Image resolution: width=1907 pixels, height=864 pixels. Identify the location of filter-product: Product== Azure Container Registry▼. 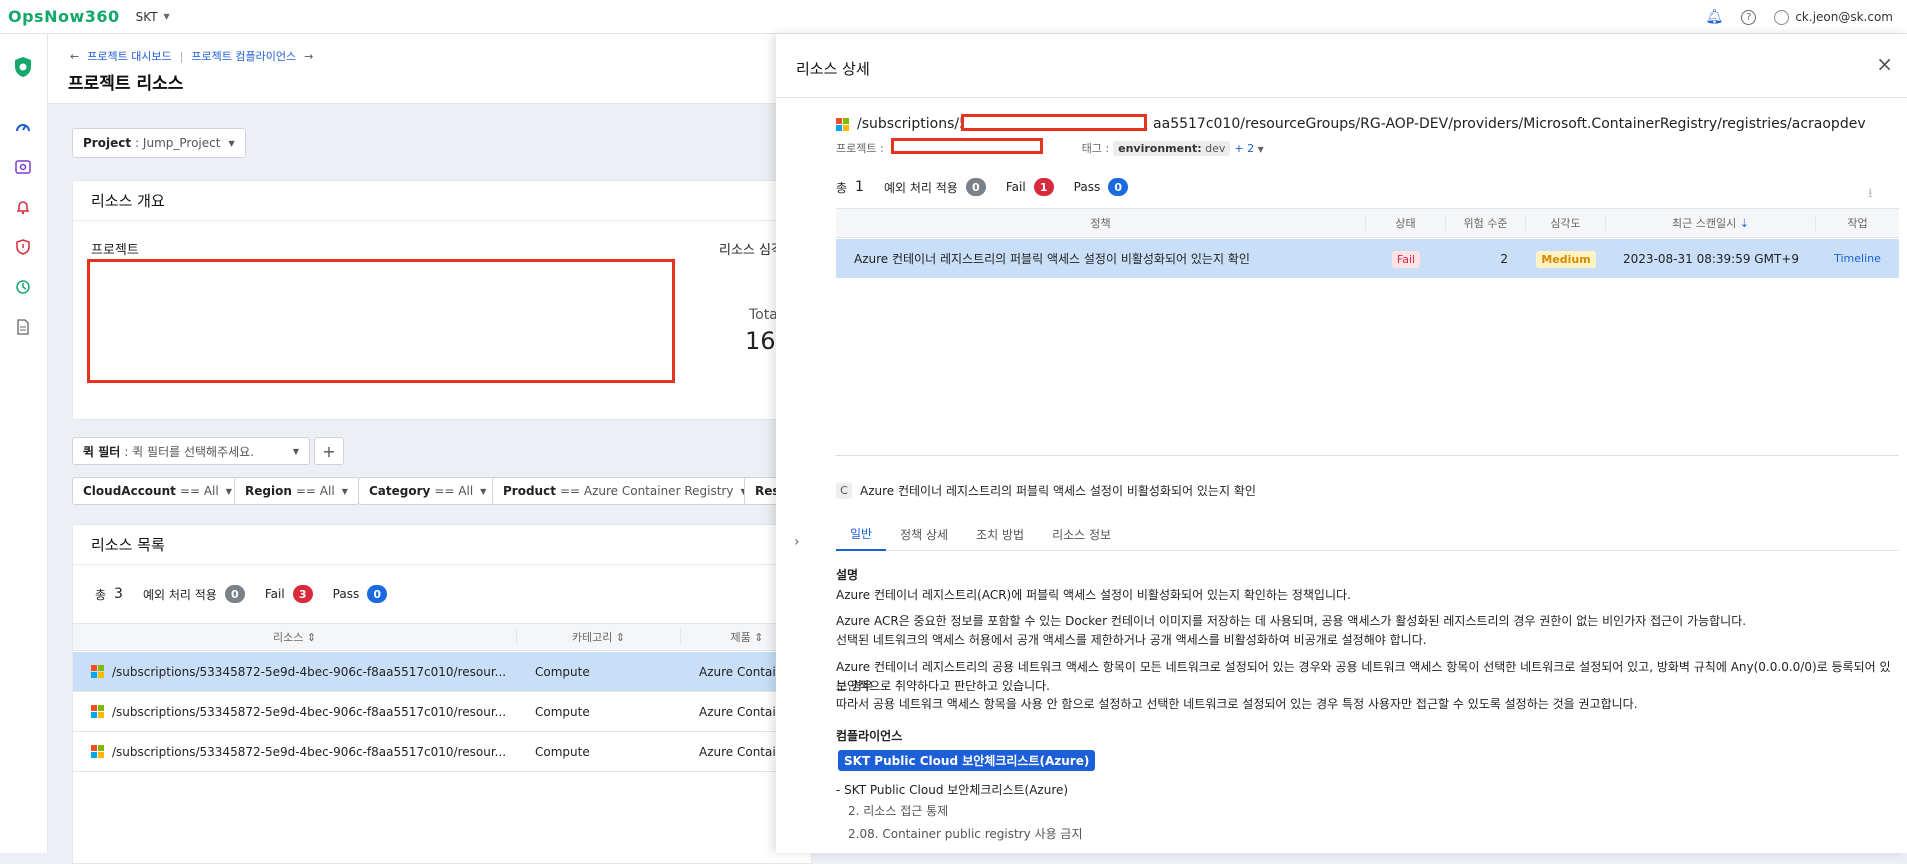
(625, 491).